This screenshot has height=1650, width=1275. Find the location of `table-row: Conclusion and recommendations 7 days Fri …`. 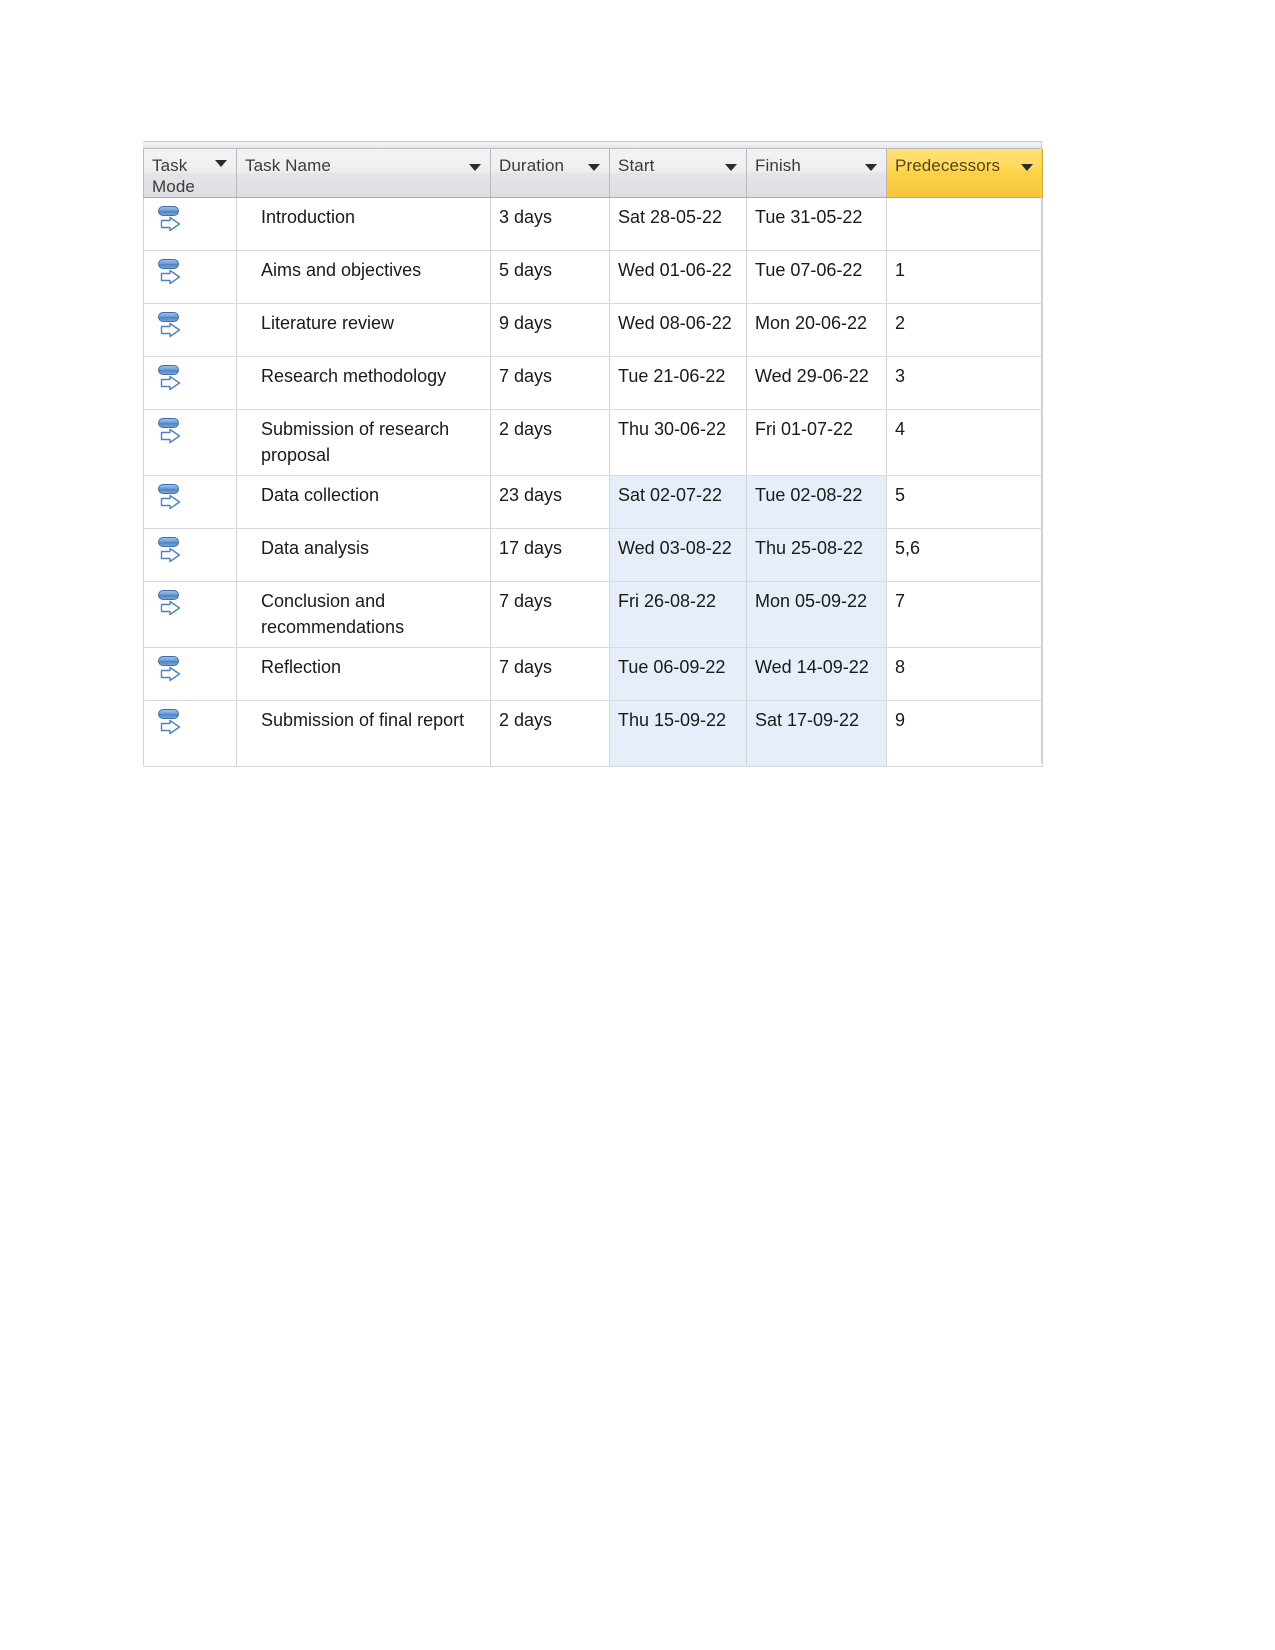

table-row: Conclusion and recommendations 7 days Fri … is located at coordinates (593, 614).